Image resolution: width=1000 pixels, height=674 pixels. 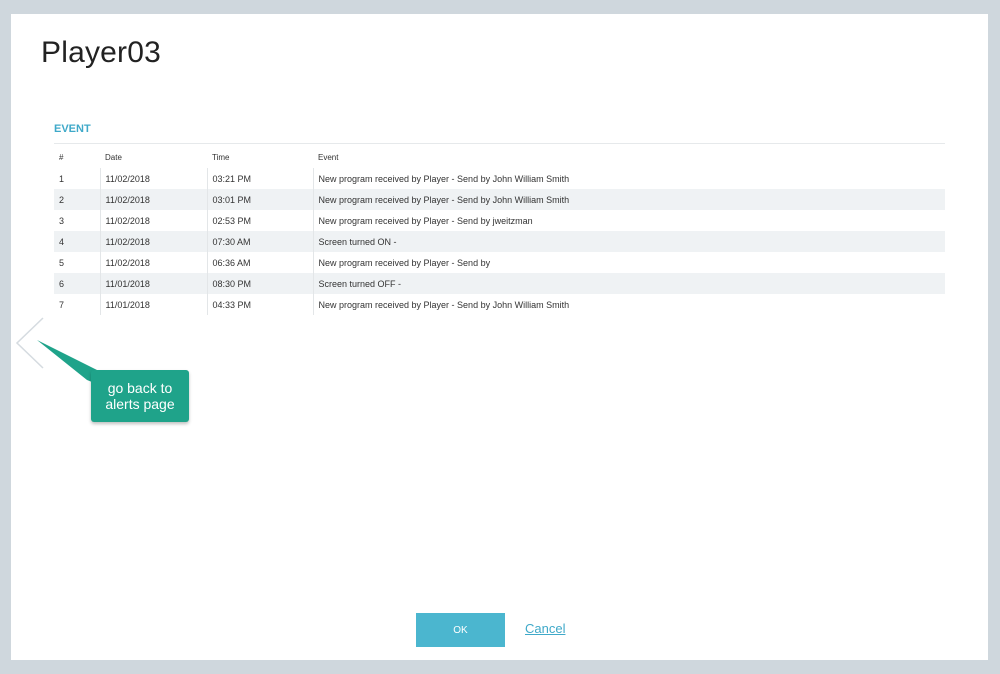 I want to click on table-row: 4 11/02/2018 07:30 AM Screen turned ON -, so click(x=499, y=241).